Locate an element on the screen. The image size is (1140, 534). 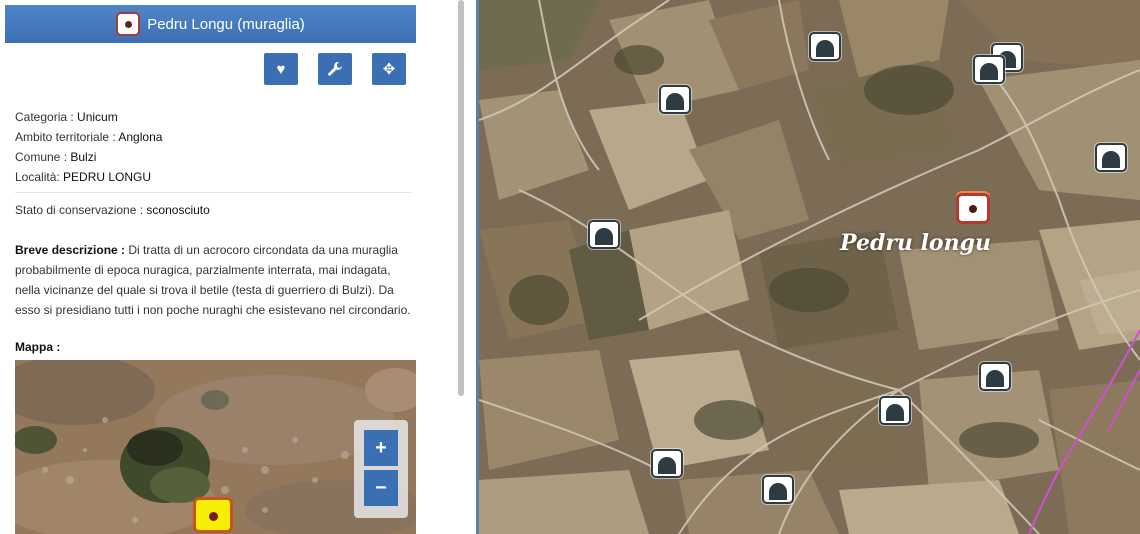
crosshair-icon: ✥ is located at coordinates (389, 69).